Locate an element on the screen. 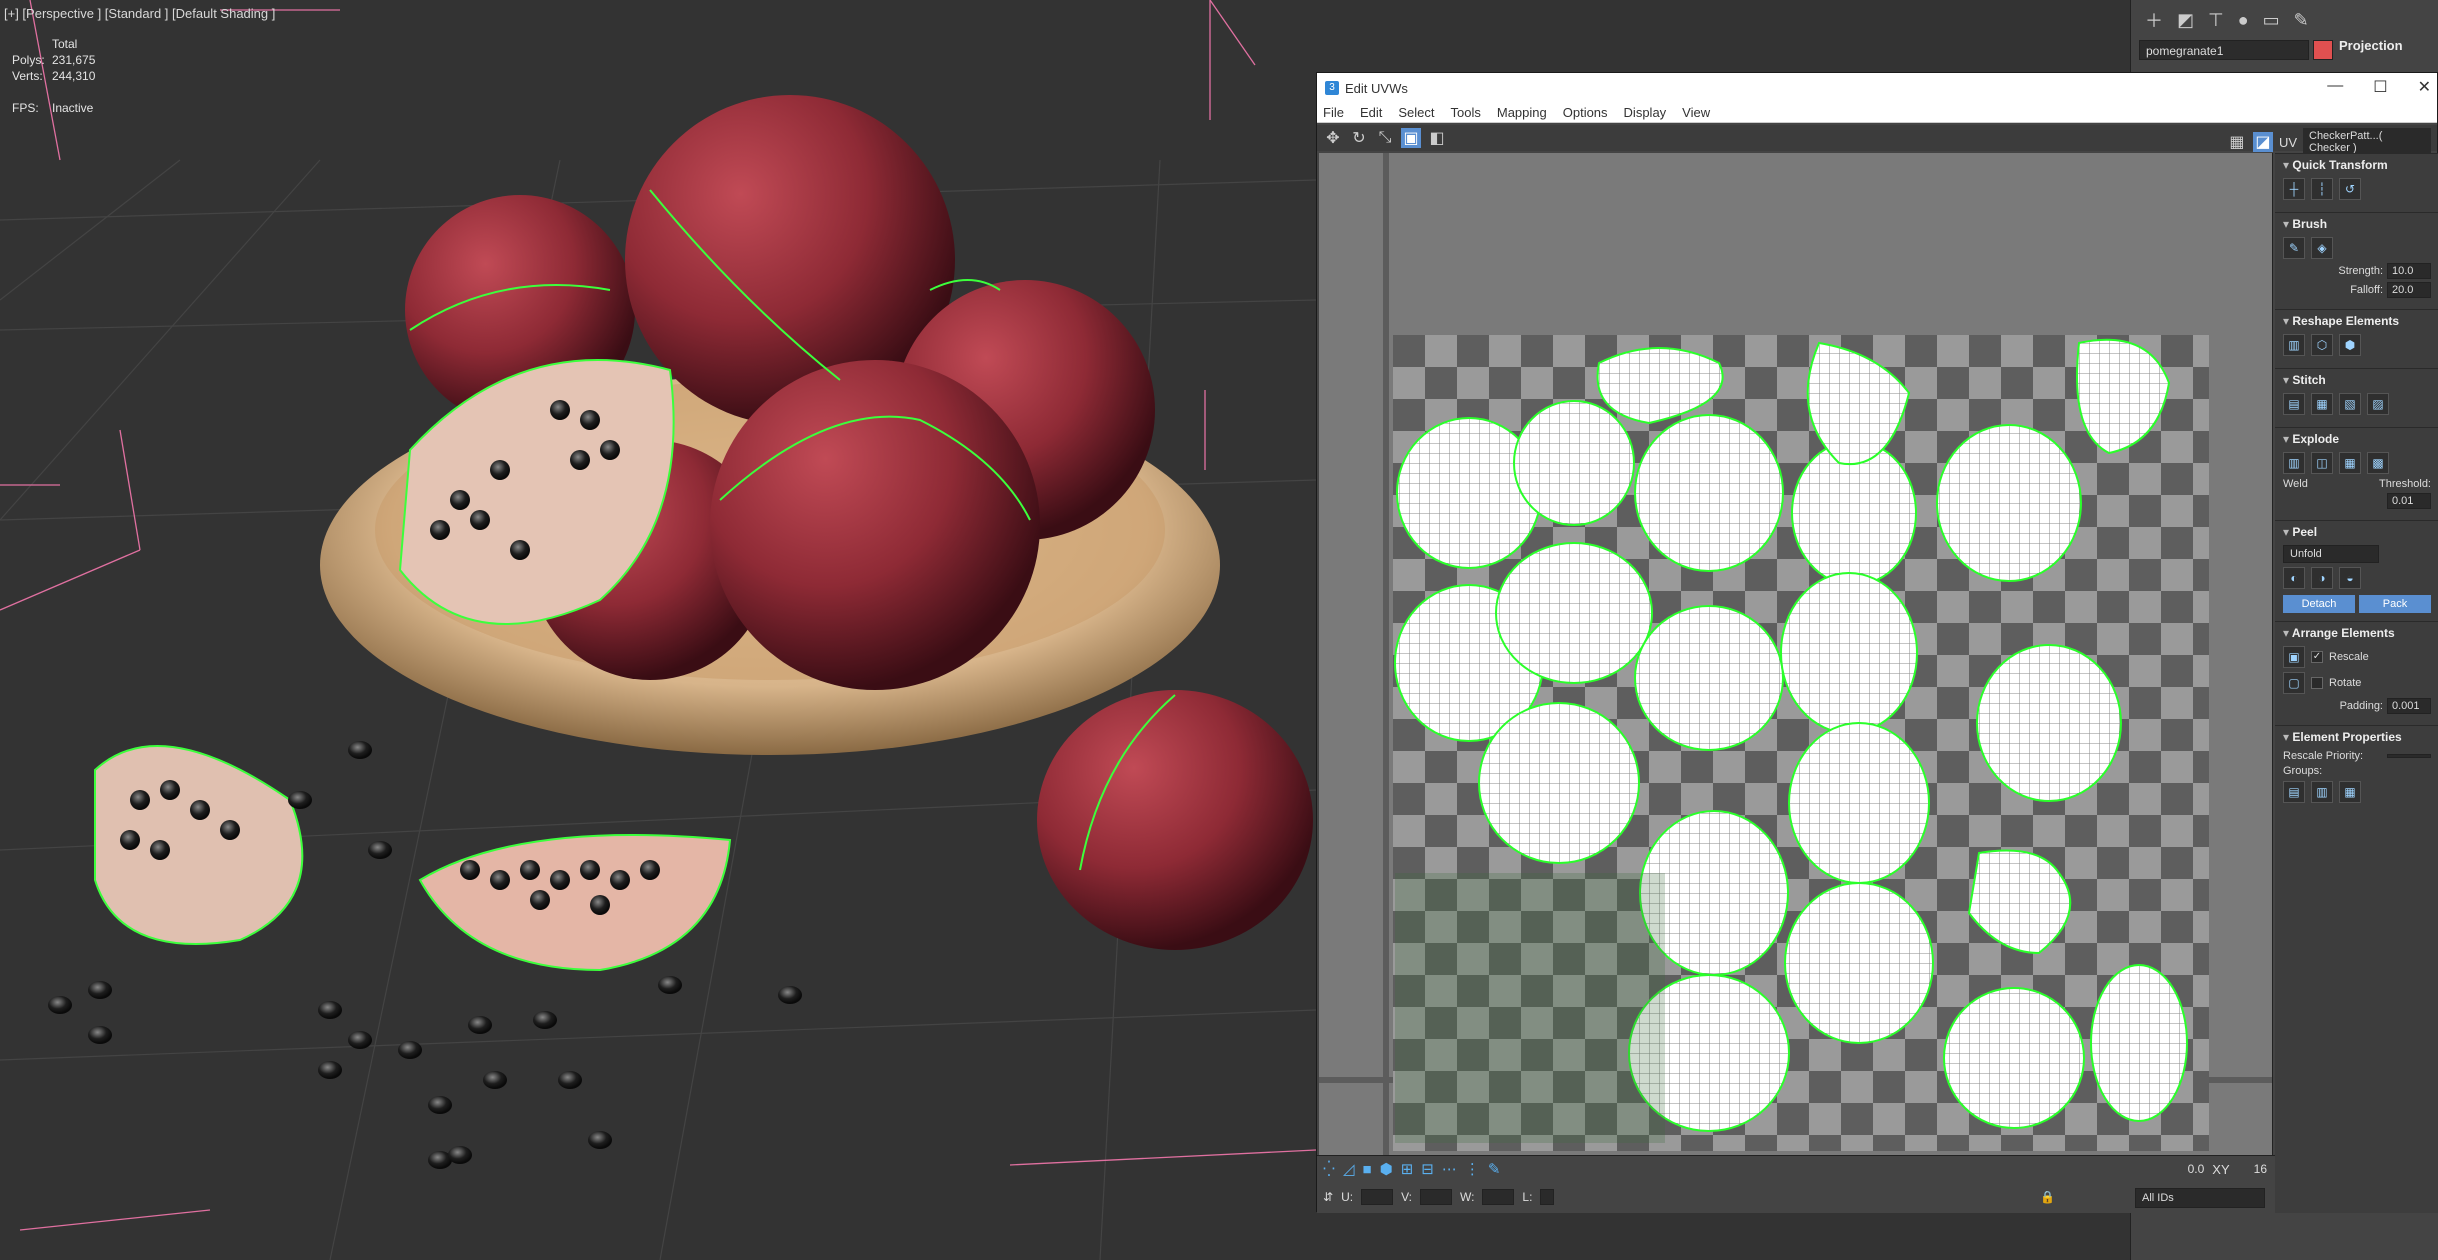  uv-axis-label: UV is located at coordinates (2288, 142).